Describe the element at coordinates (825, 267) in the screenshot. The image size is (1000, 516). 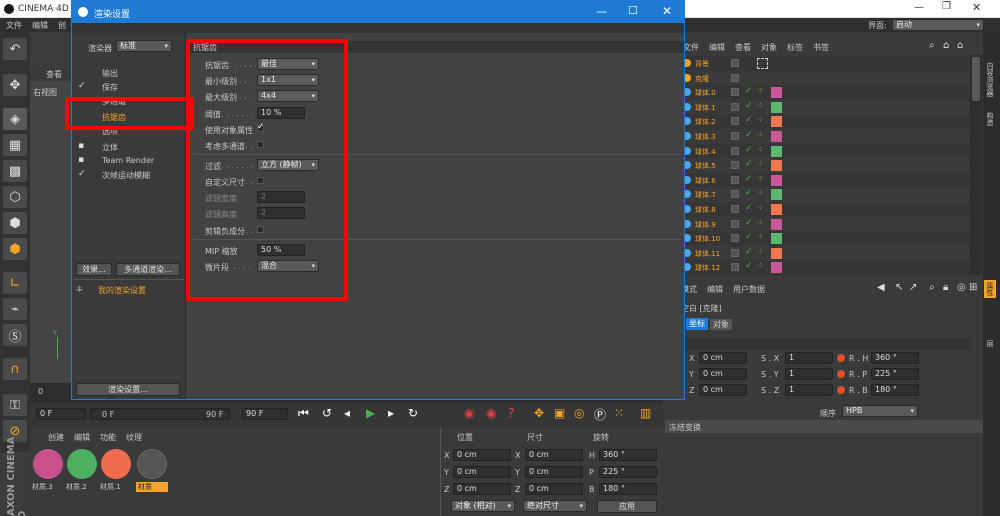
I see `object-row: 球体.12 ✓ ⁘` at that location.